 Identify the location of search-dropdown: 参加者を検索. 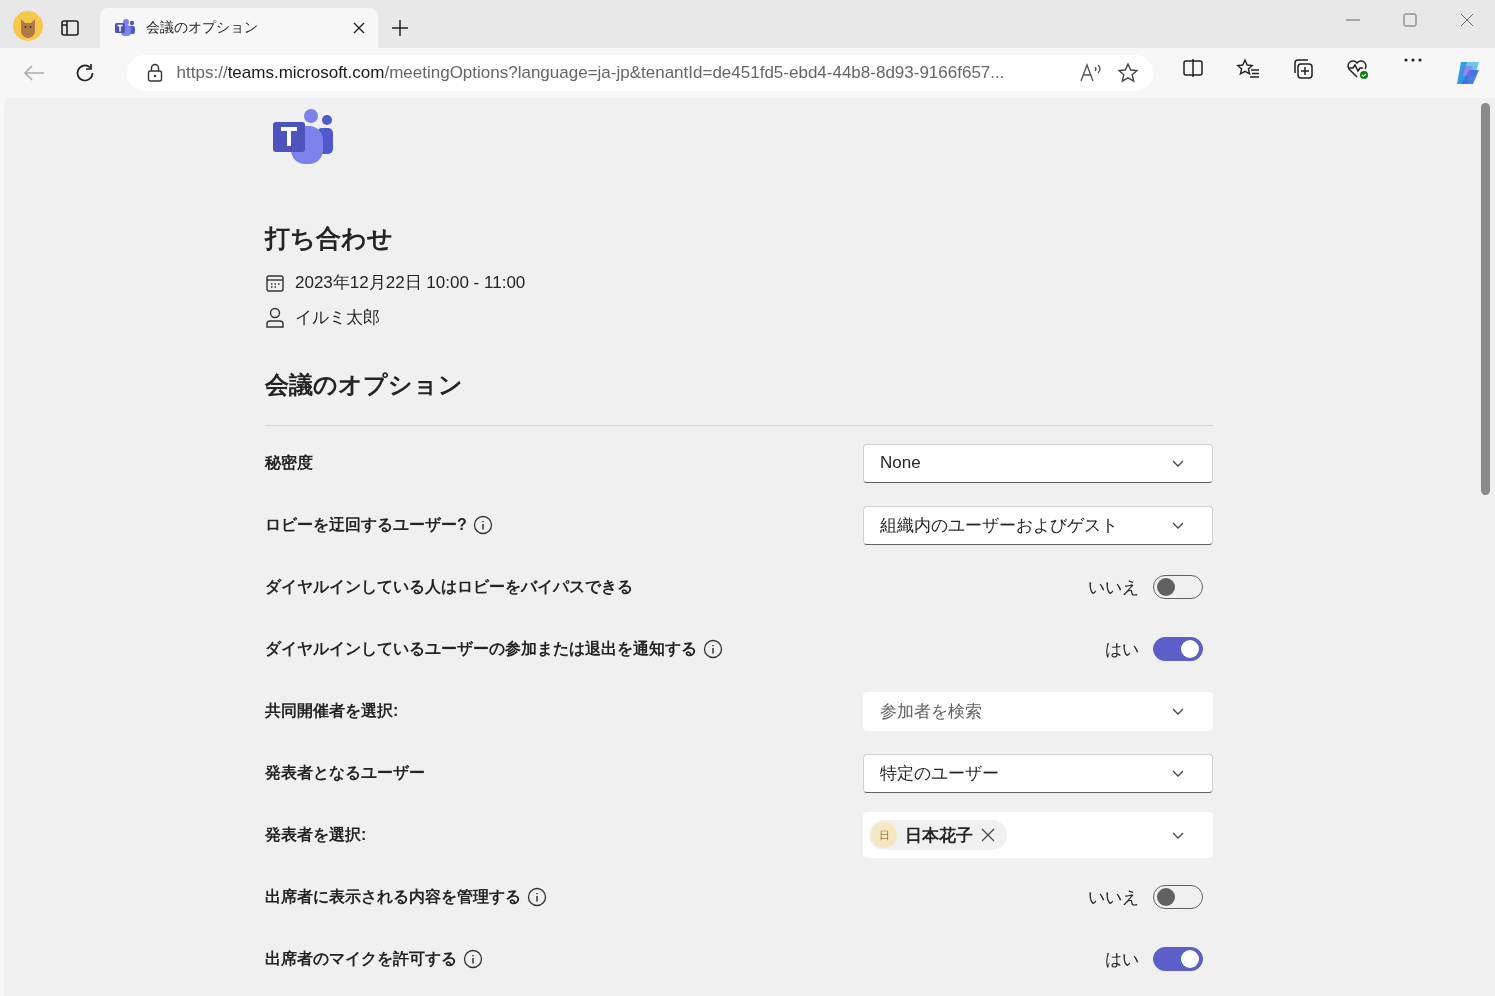
(1038, 711).